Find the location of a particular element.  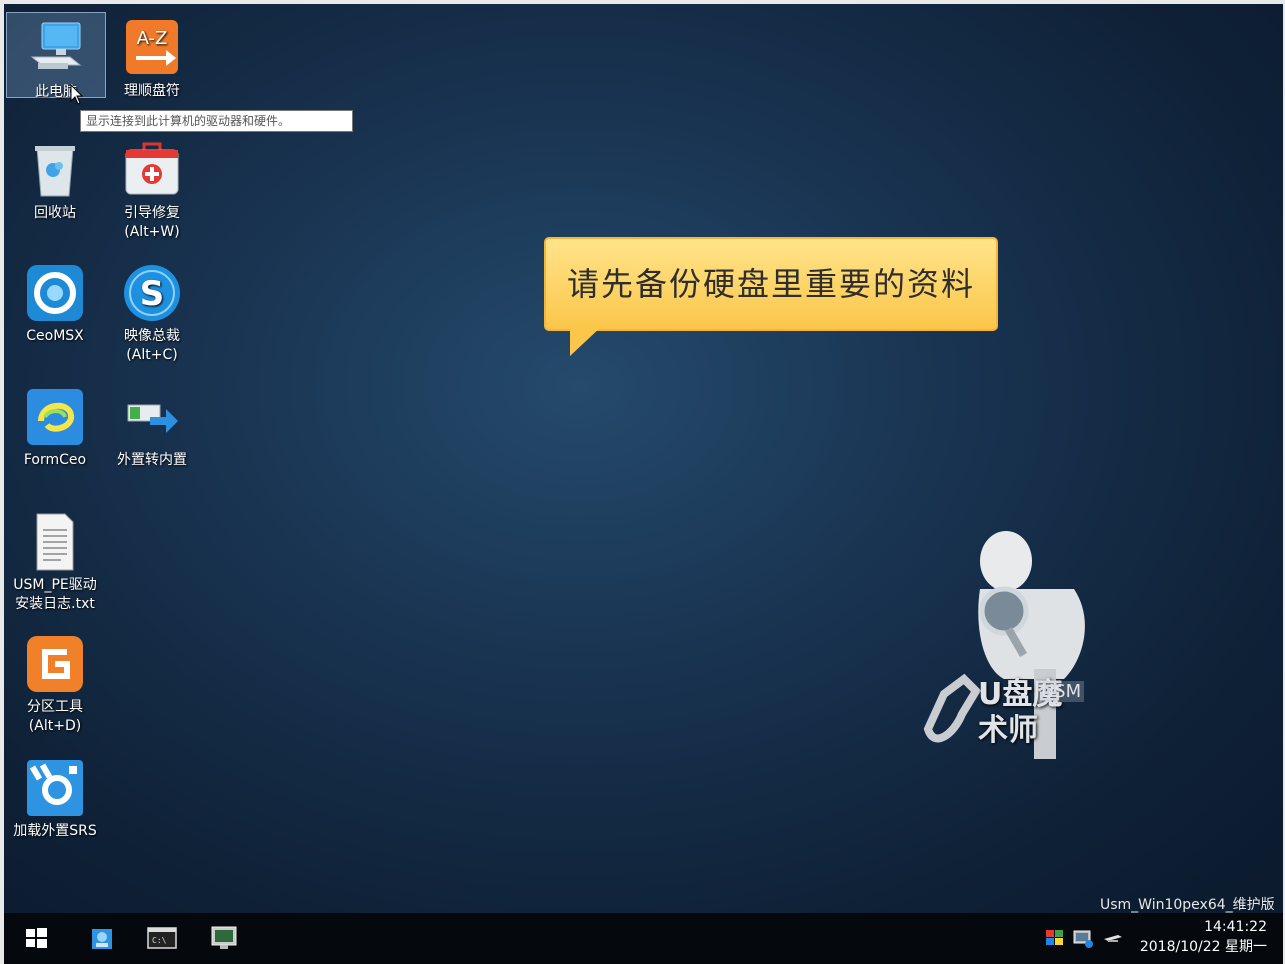

flag-icon is located at coordinates (1054, 937).